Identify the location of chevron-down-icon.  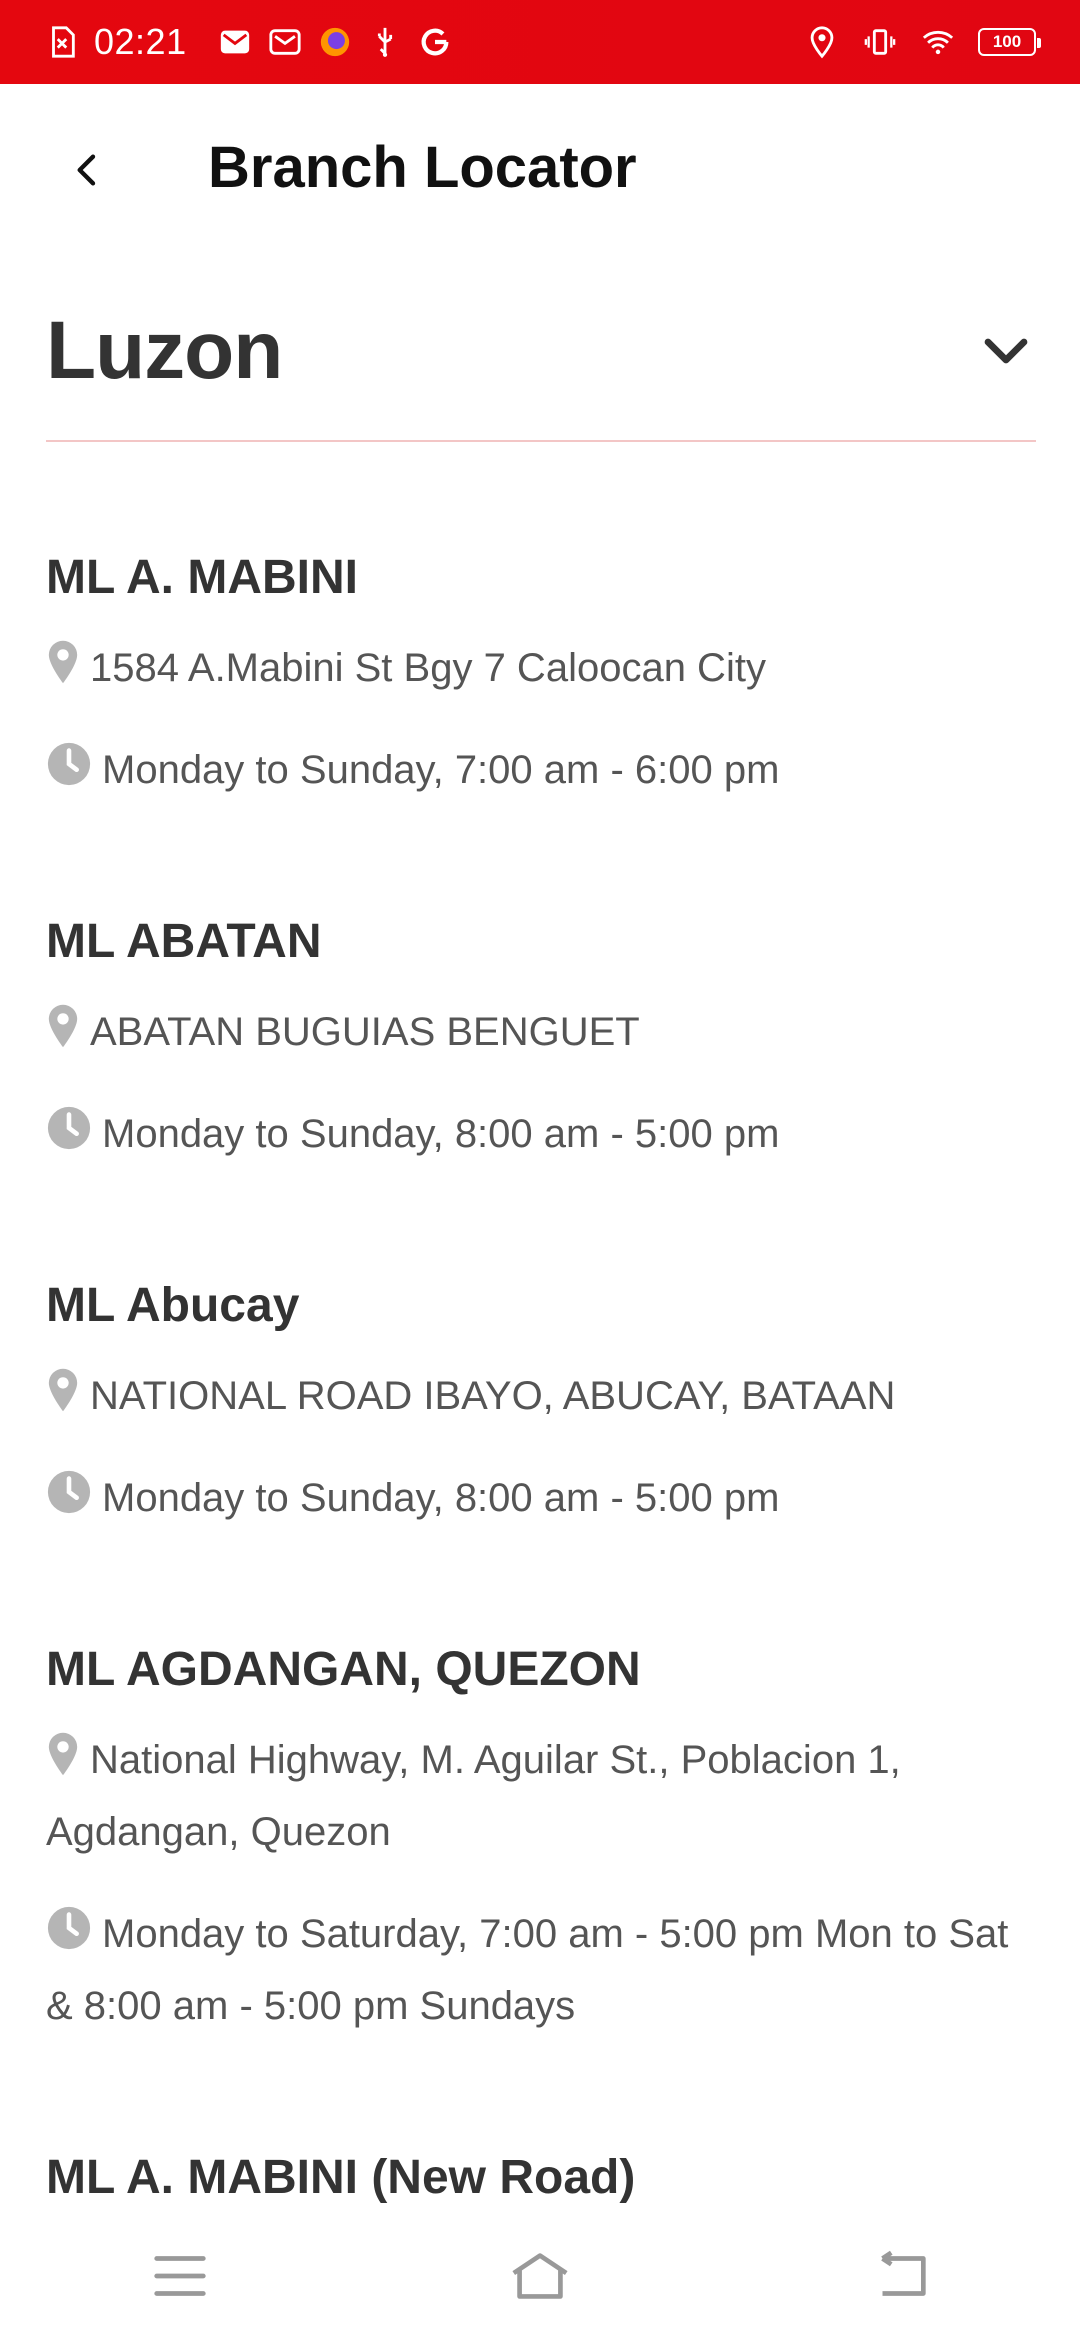
(1006, 351).